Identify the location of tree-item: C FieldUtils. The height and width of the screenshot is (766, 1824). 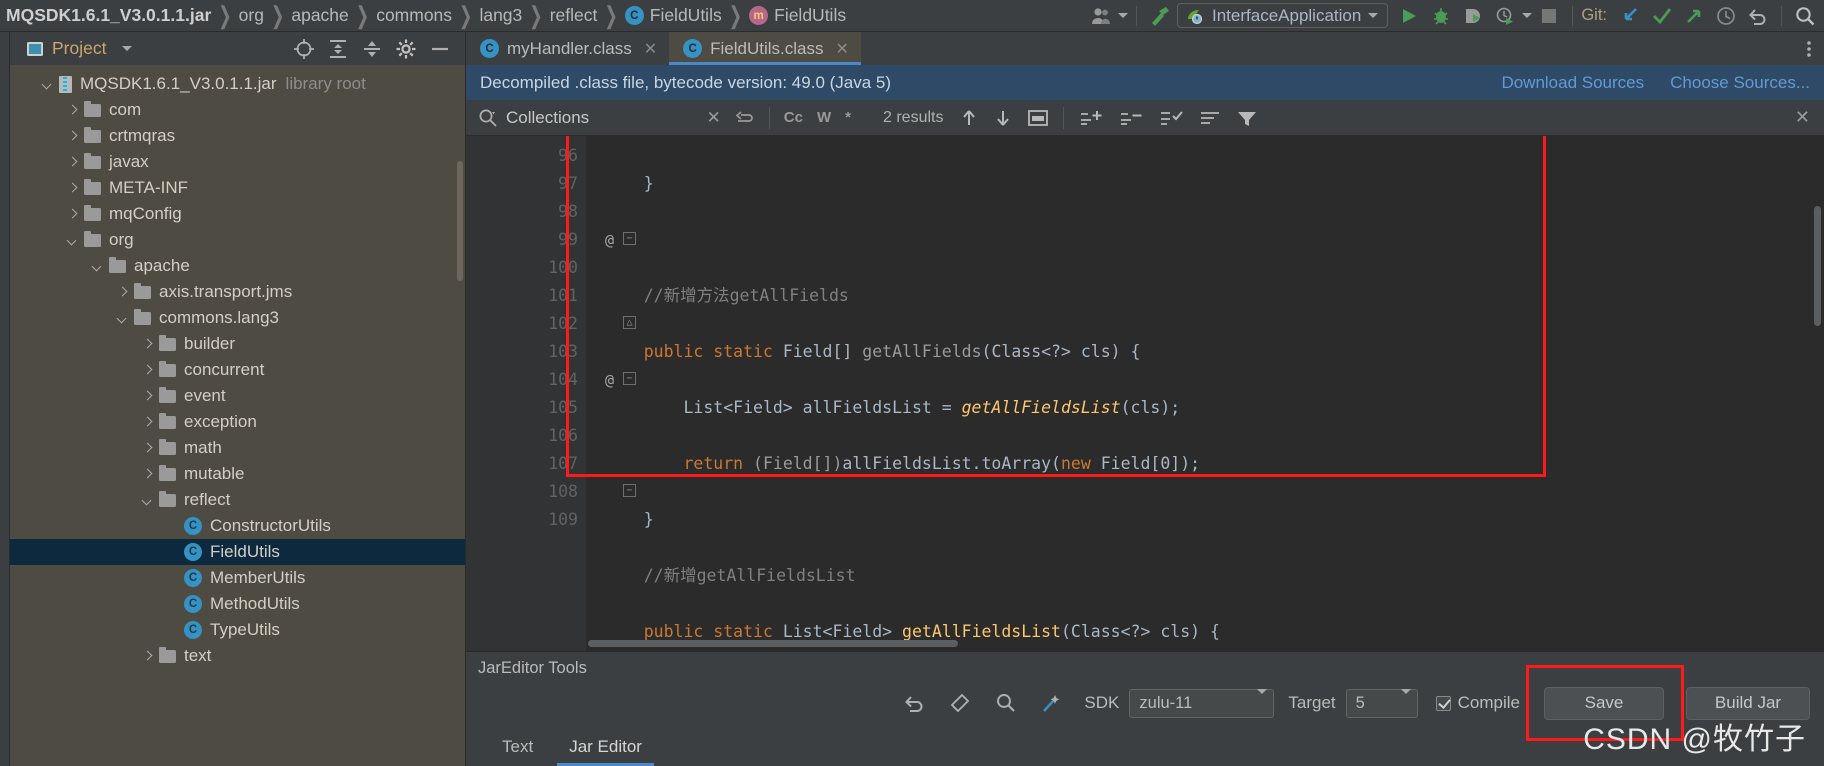
(237, 552).